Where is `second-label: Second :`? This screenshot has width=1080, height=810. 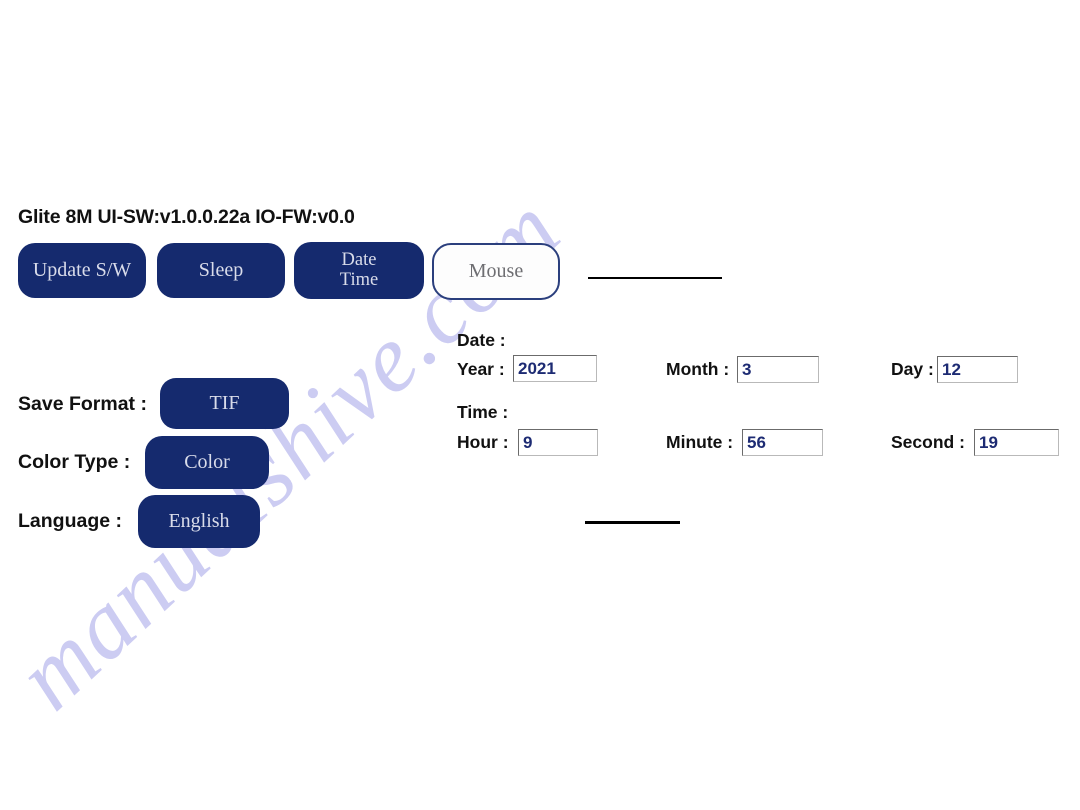
second-label: Second : is located at coordinates (928, 442).